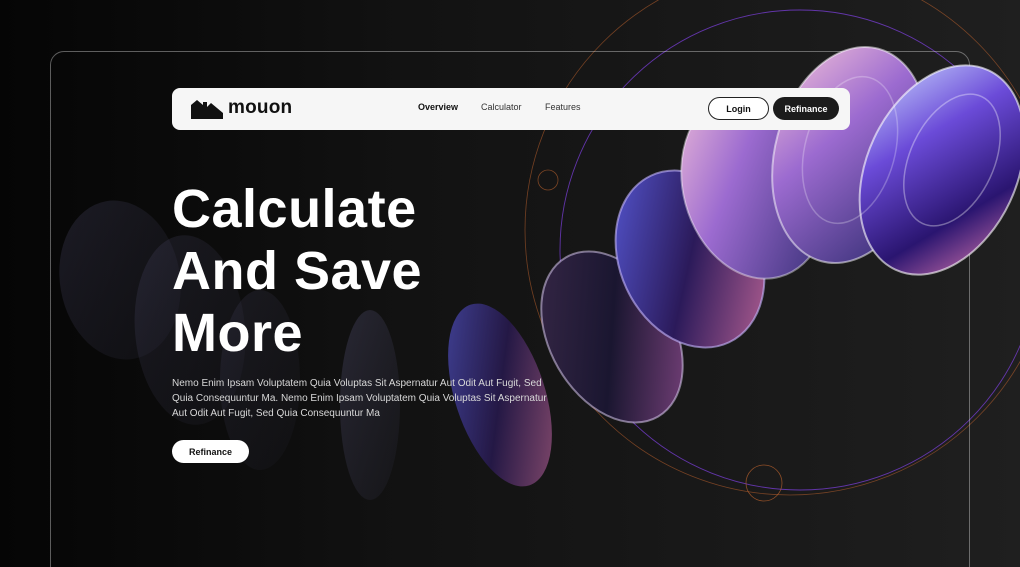  Describe the element at coordinates (738, 108) in the screenshot. I see `login-button: Login` at that location.